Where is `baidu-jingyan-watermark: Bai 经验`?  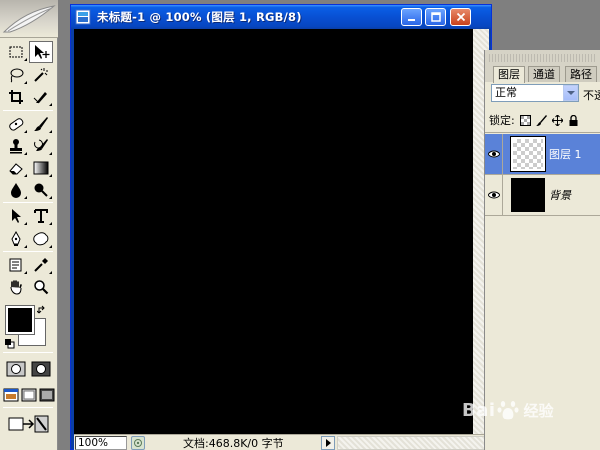 baidu-jingyan-watermark: Bai 经验 is located at coordinates (530, 410).